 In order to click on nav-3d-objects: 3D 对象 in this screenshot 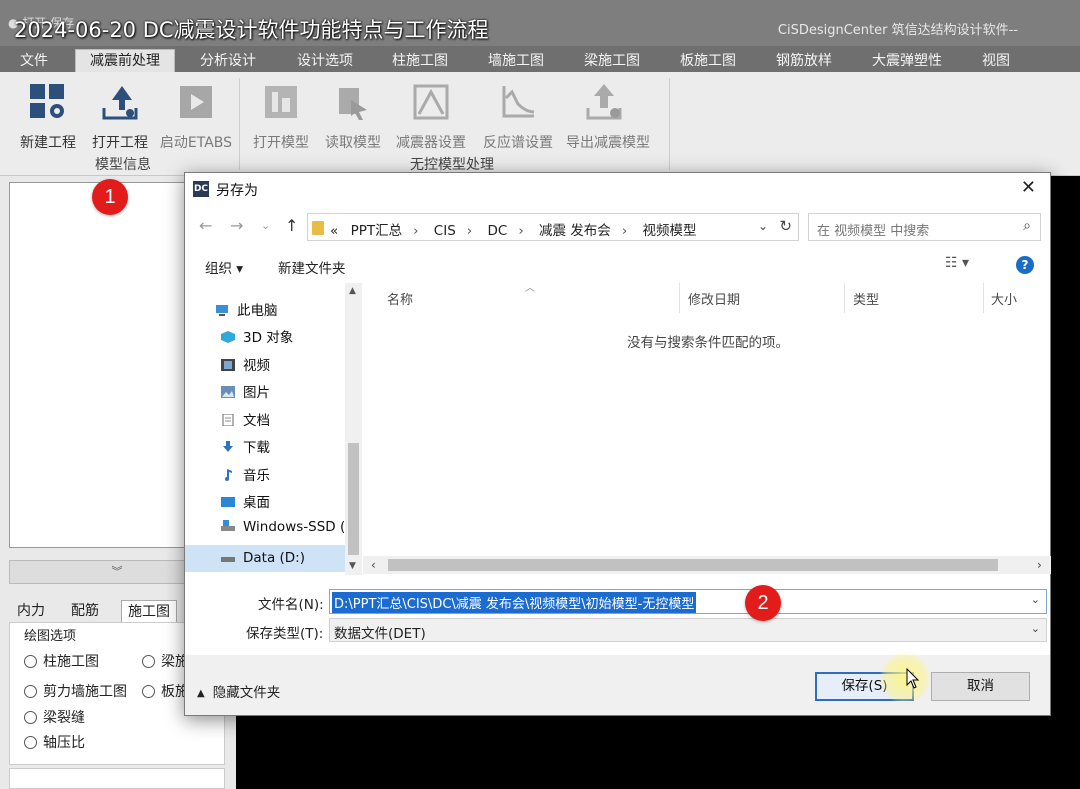, I will do `click(257, 336)`.